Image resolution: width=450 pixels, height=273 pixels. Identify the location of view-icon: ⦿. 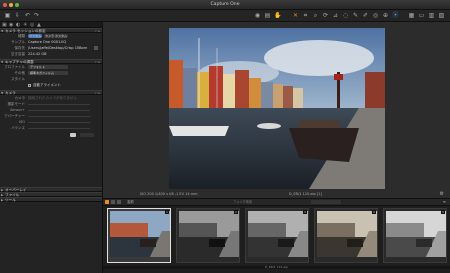
(395, 15).